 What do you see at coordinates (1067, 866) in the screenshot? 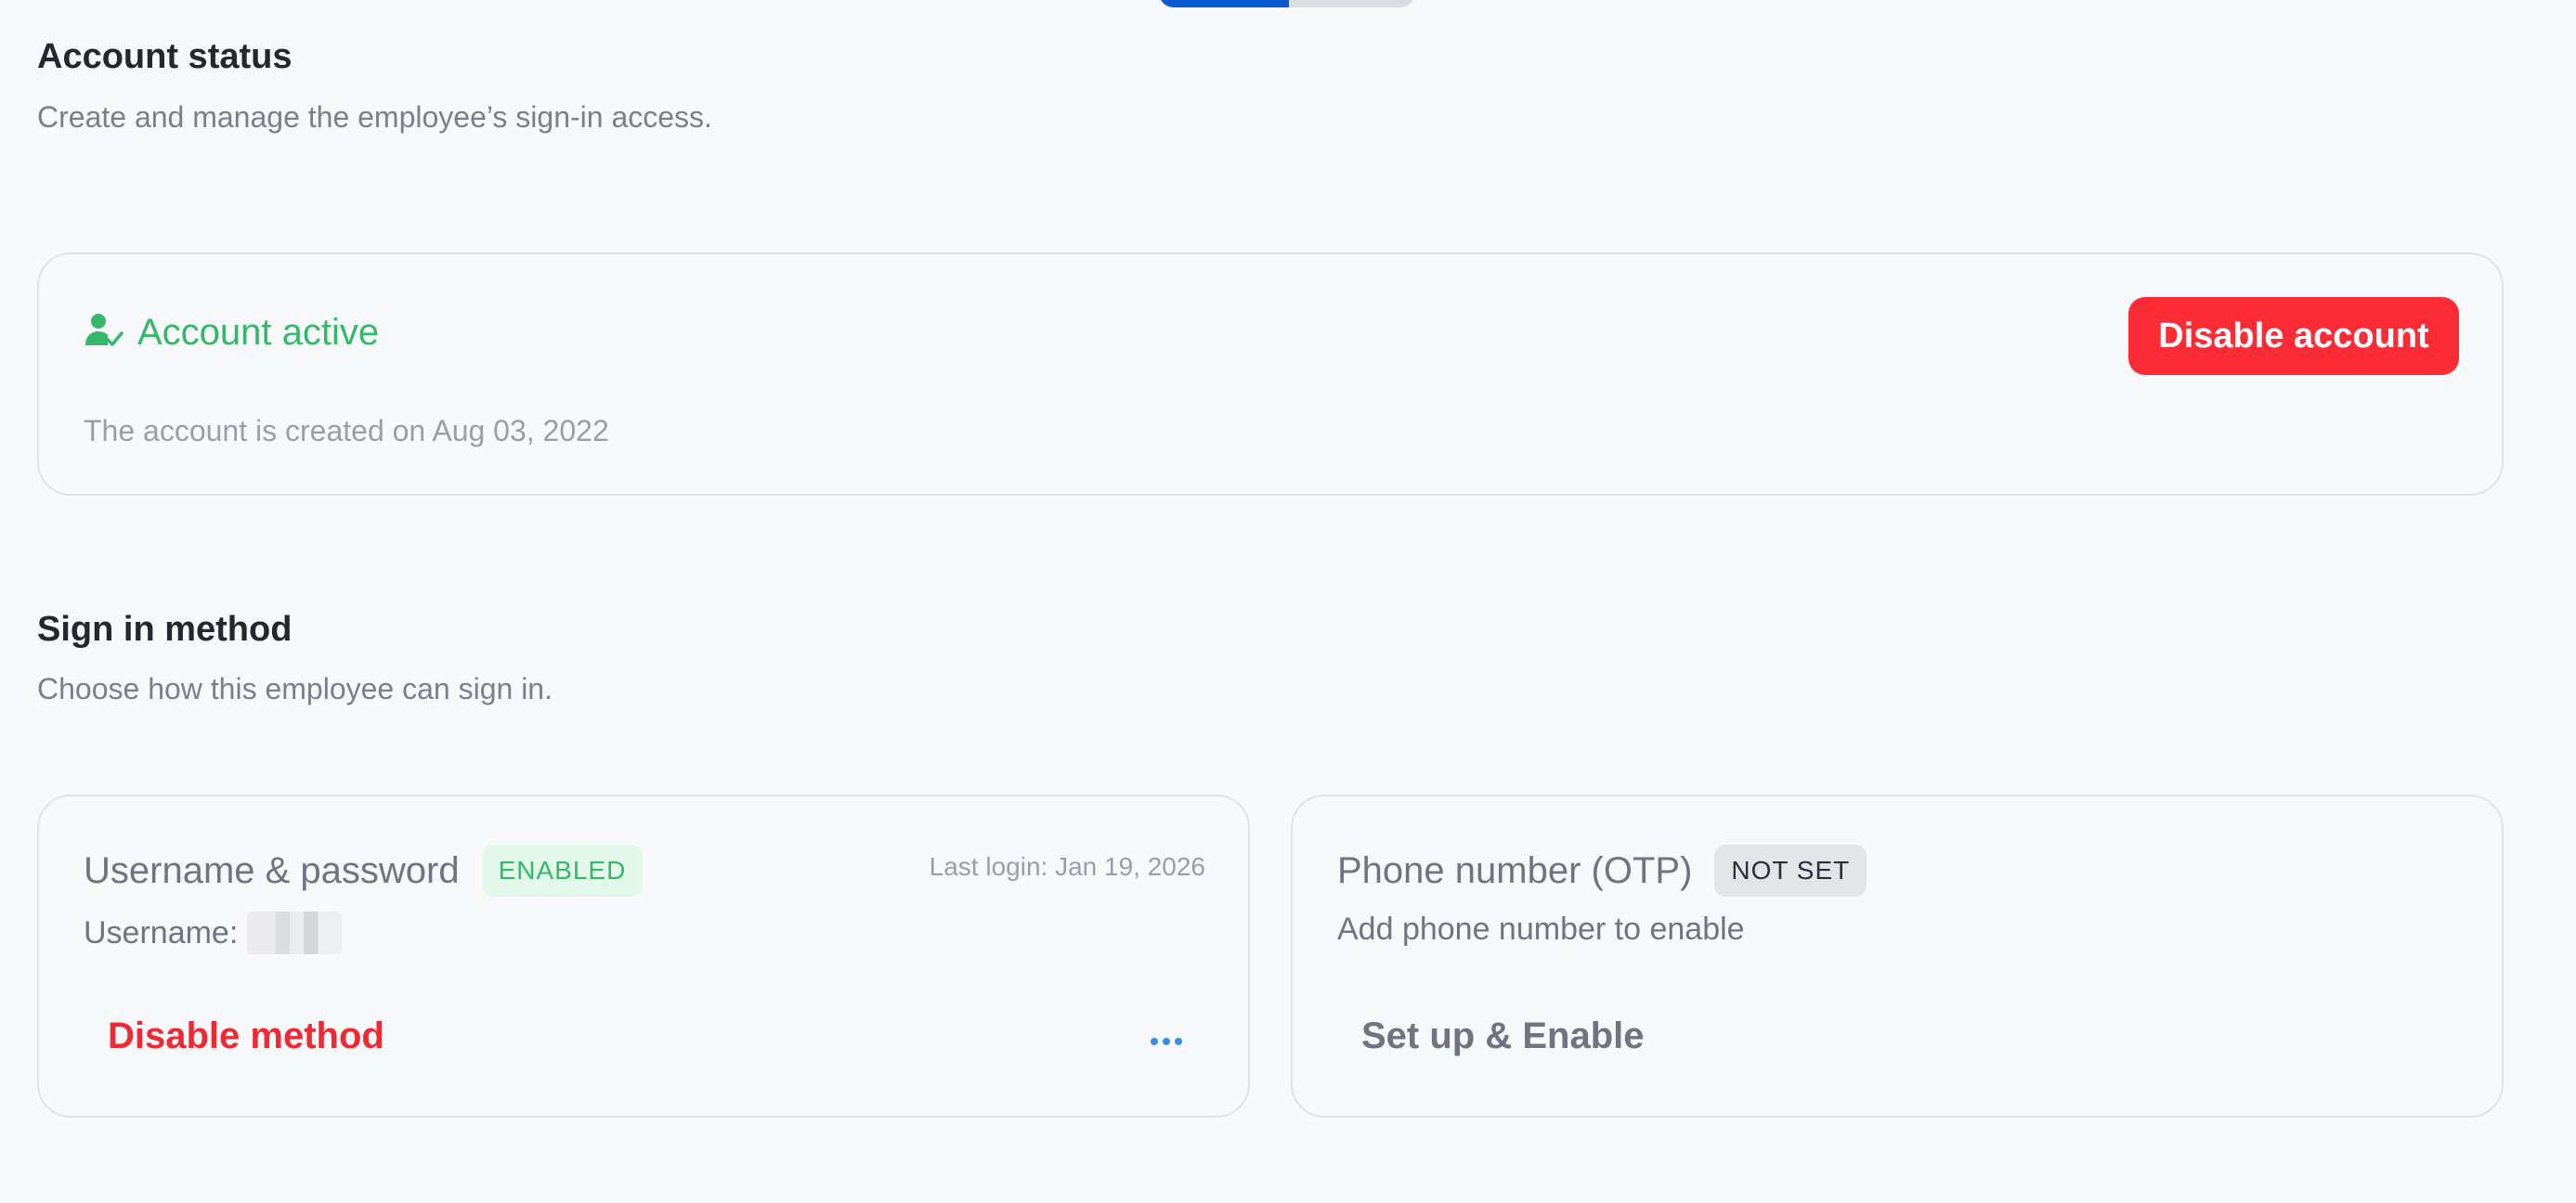
I see `last-login-text: Last login: Jan 19, 2026` at bounding box center [1067, 866].